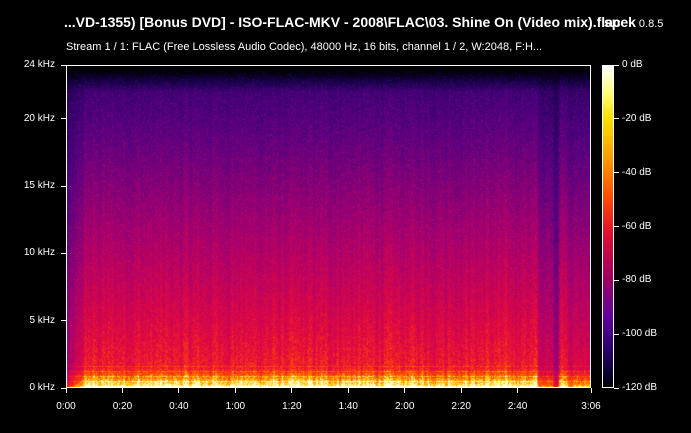  What do you see at coordinates (235, 406) in the screenshot?
I see `time-tick-label: 1:00` at bounding box center [235, 406].